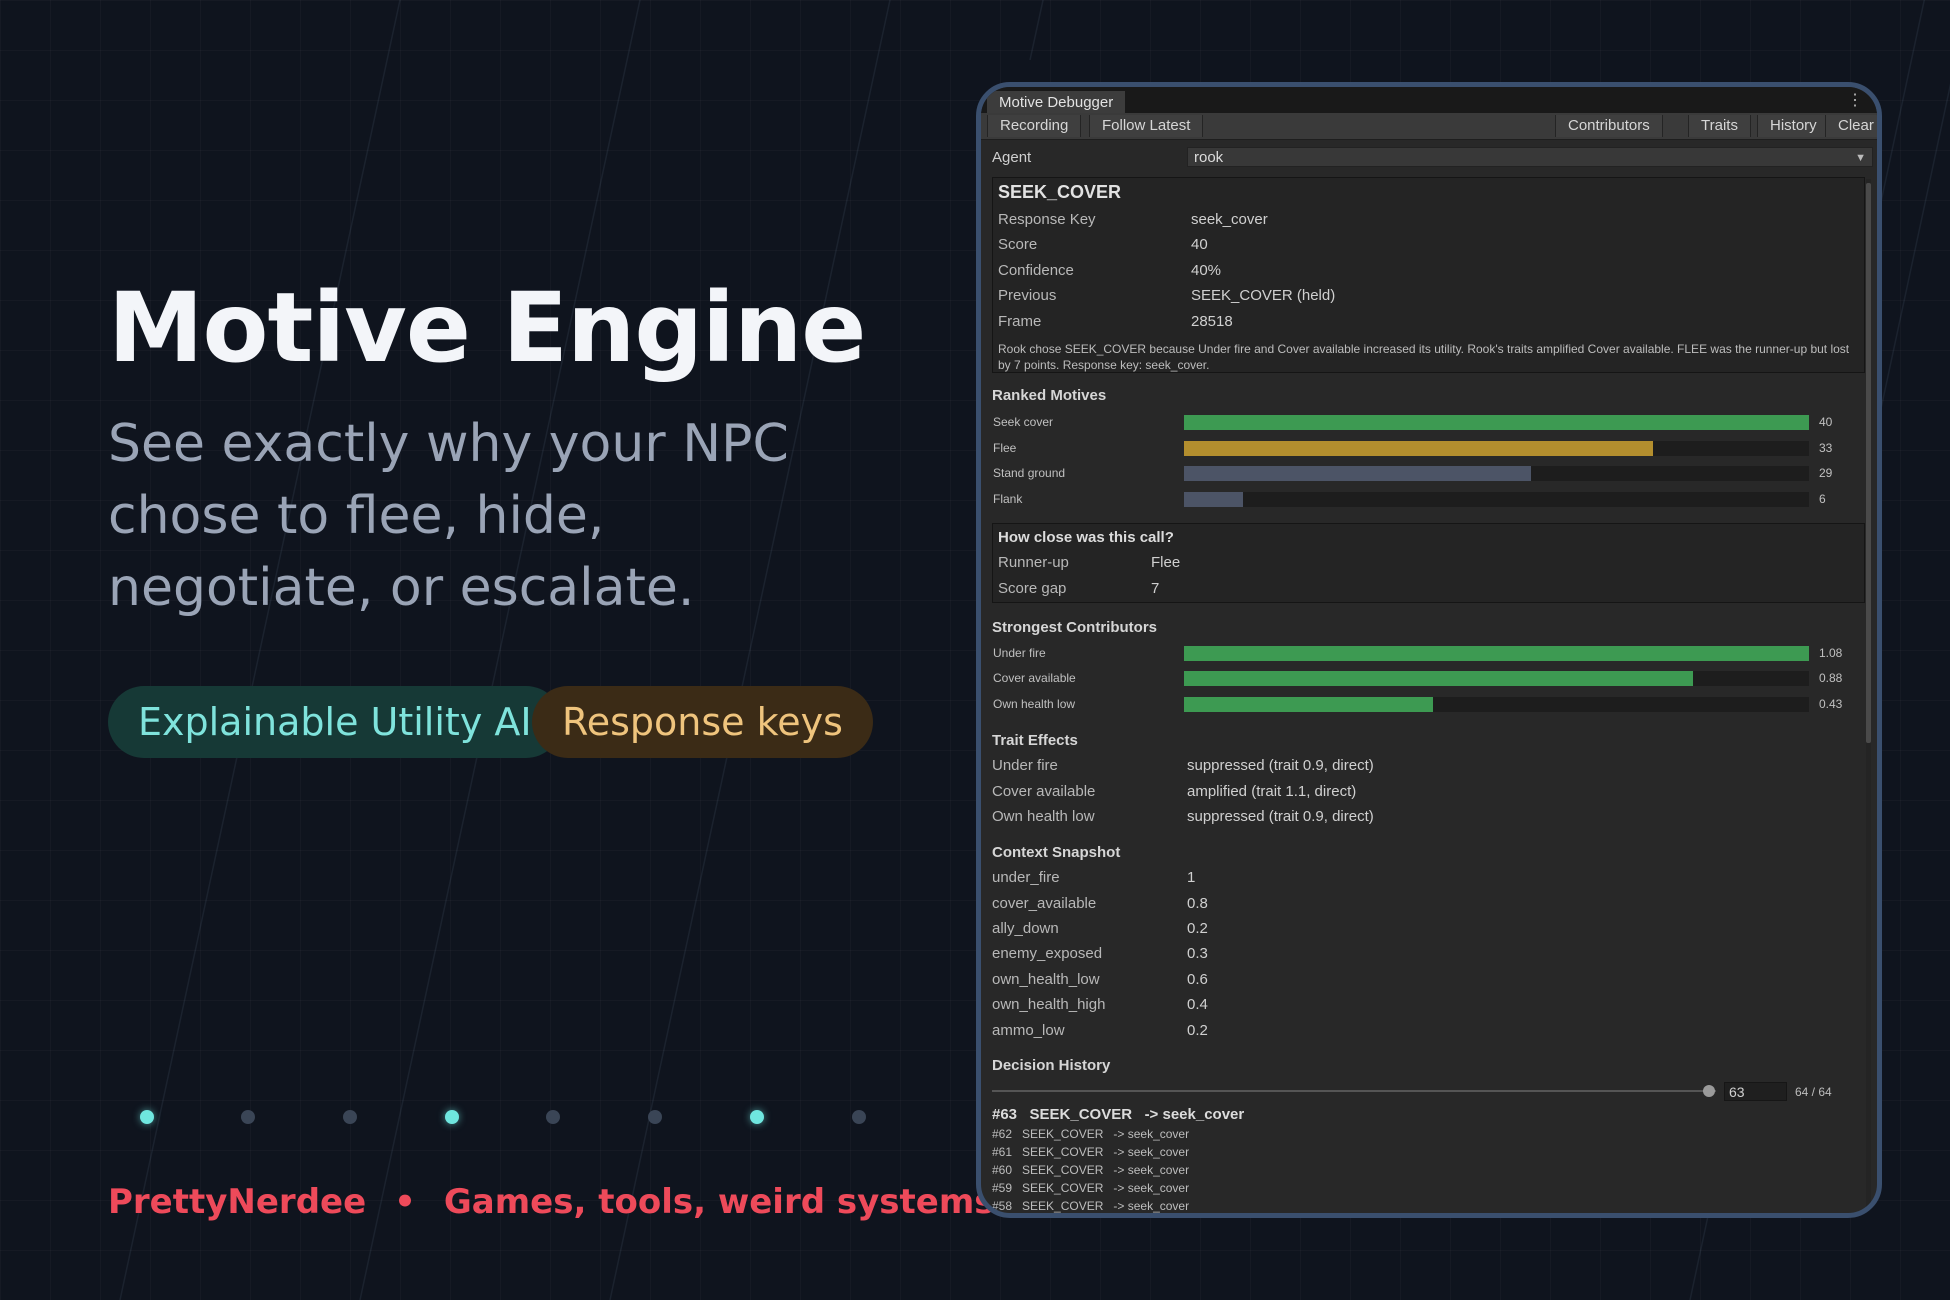  Describe the element at coordinates (1860, 158) in the screenshot. I see `dropdown-caret-icon: ▼` at that location.